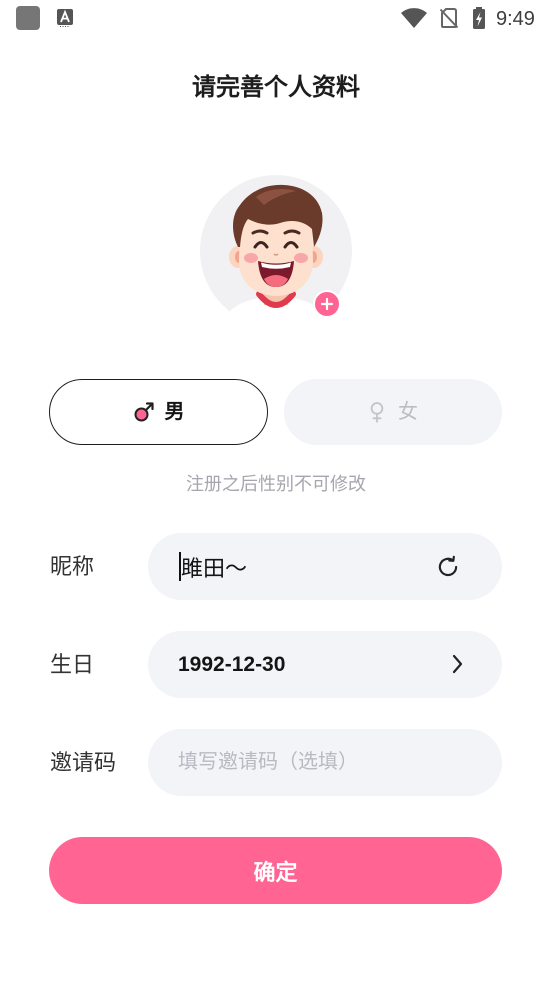 The image size is (552, 981). Describe the element at coordinates (479, 18) in the screenshot. I see `battery-charging-icon` at that location.